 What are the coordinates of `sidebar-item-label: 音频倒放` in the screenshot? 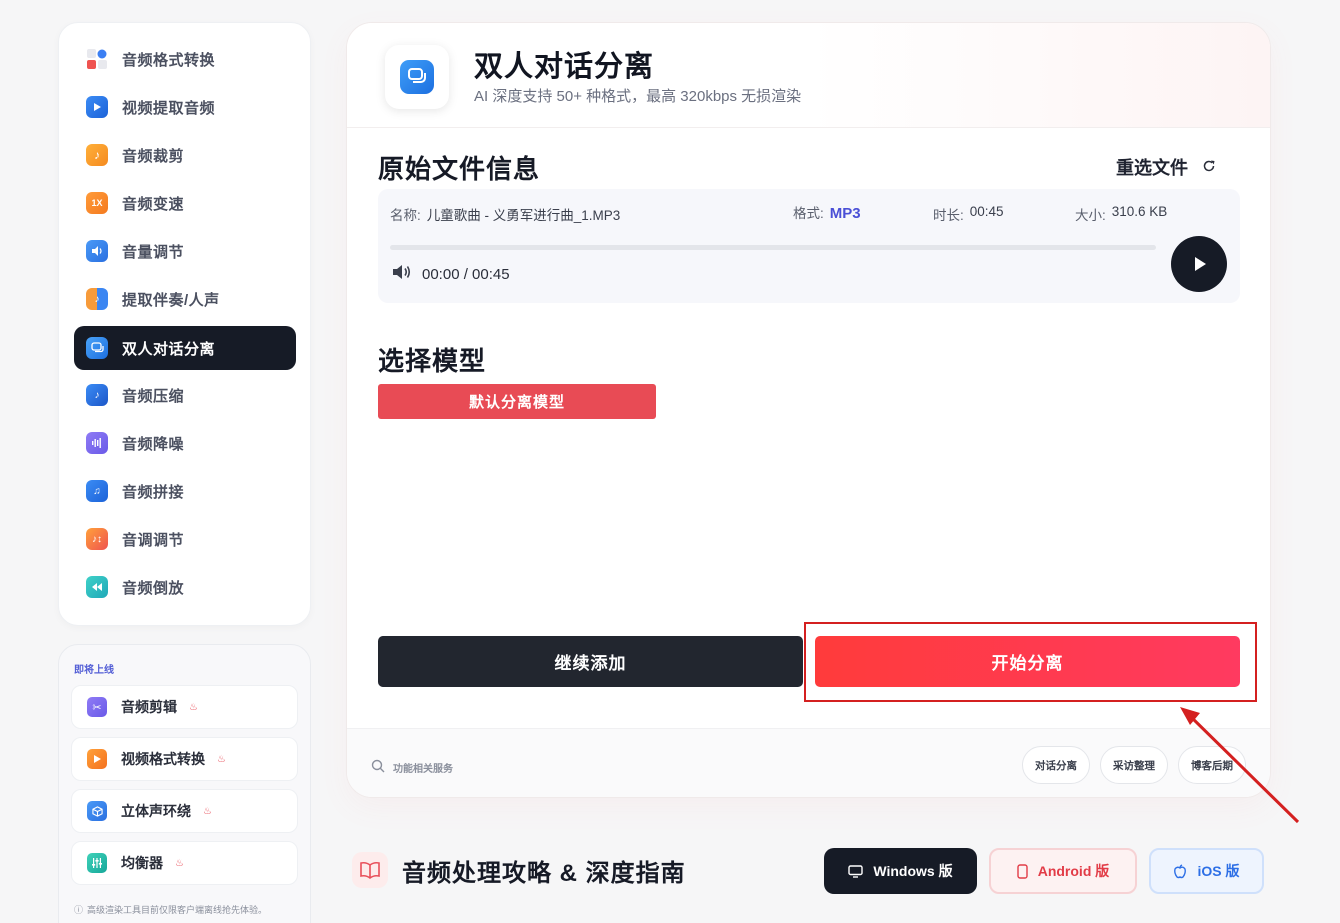 It's located at (153, 588).